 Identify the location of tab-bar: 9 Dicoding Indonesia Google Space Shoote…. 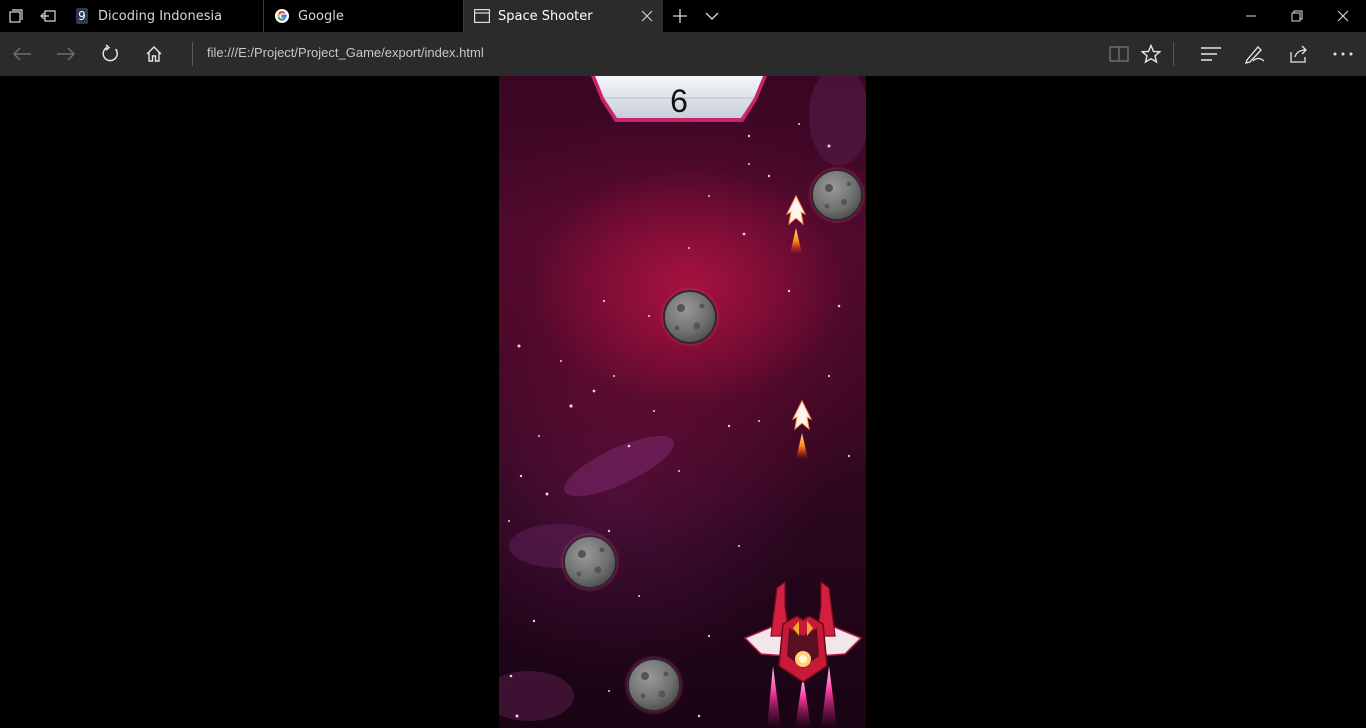
(683, 16).